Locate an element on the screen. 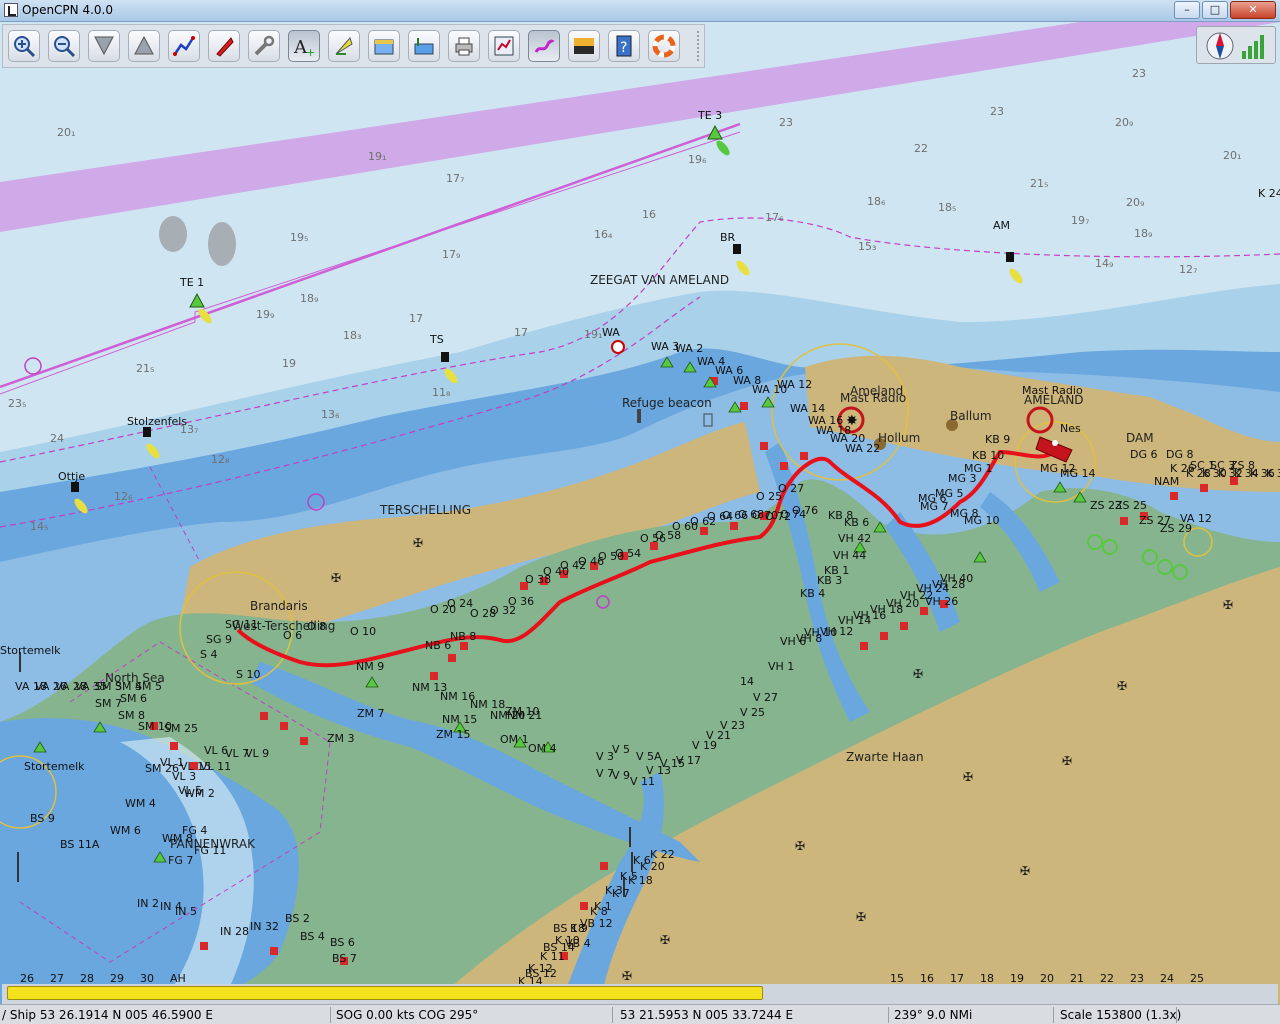 This screenshot has height=1024, width=1280. mark-icon is located at coordinates (344, 46).